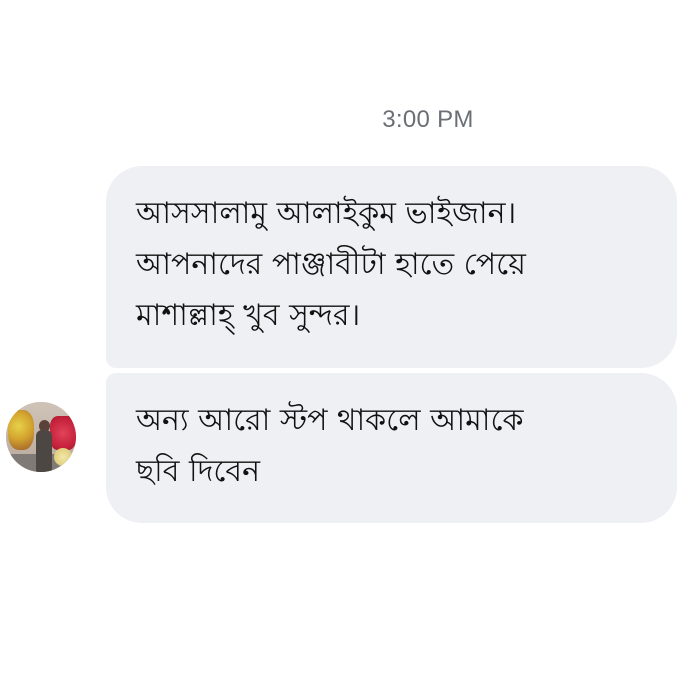 Image resolution: width=700 pixels, height=700 pixels. Describe the element at coordinates (330, 420) in the screenshot. I see `message-2-line-1: অন্য আরো স্টপ থাকলে আমাকে` at that location.